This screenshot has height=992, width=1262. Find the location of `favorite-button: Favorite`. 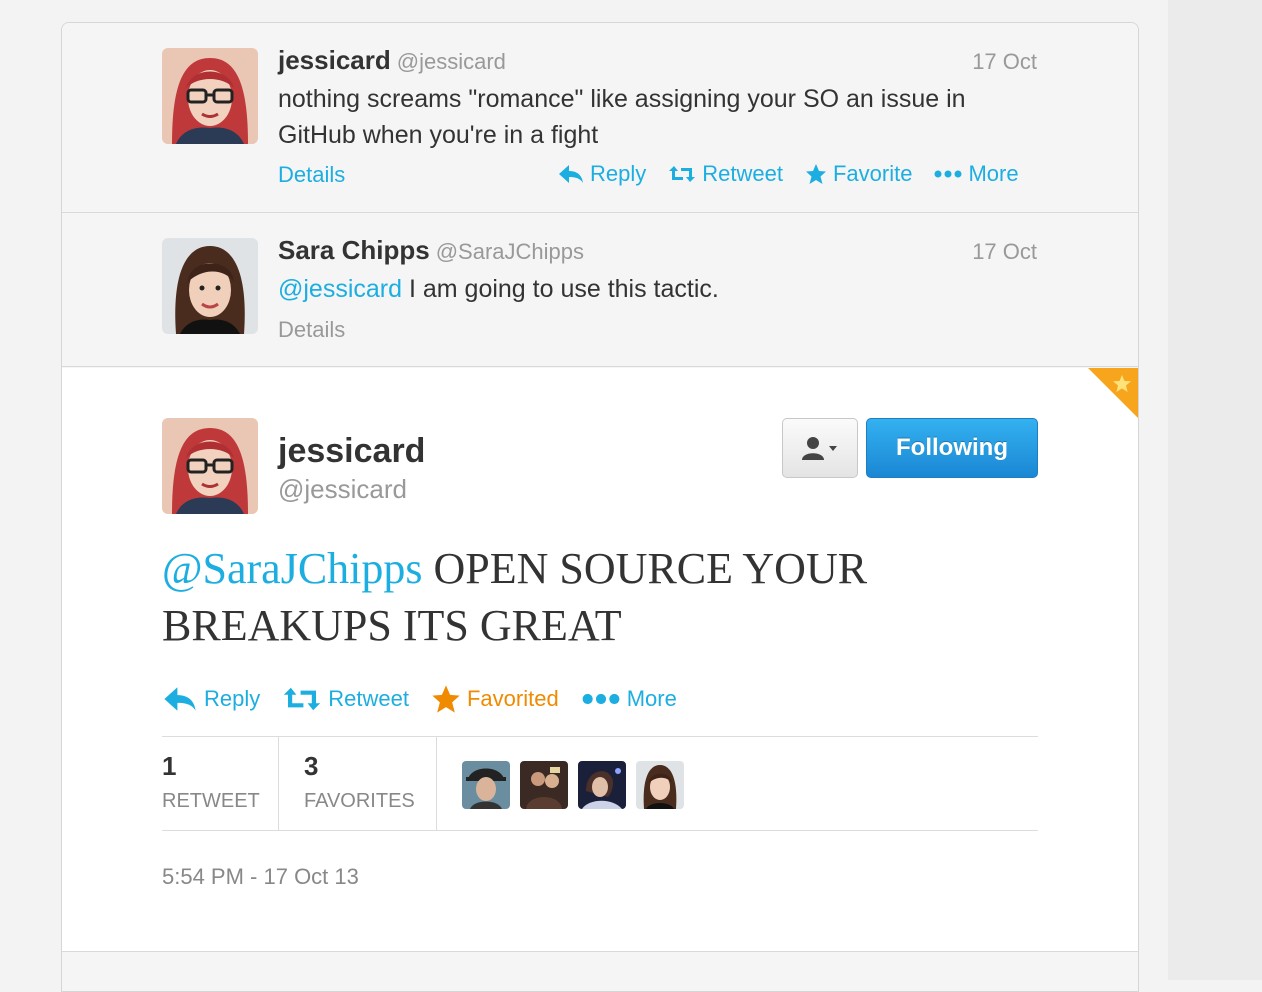

favorite-button: Favorite is located at coordinates (858, 174).